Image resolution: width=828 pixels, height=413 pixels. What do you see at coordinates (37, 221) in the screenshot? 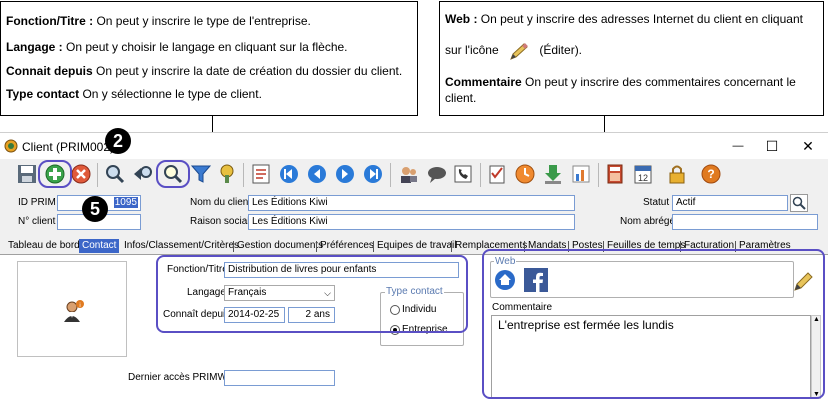
I see `no-client-label: N° client` at bounding box center [37, 221].